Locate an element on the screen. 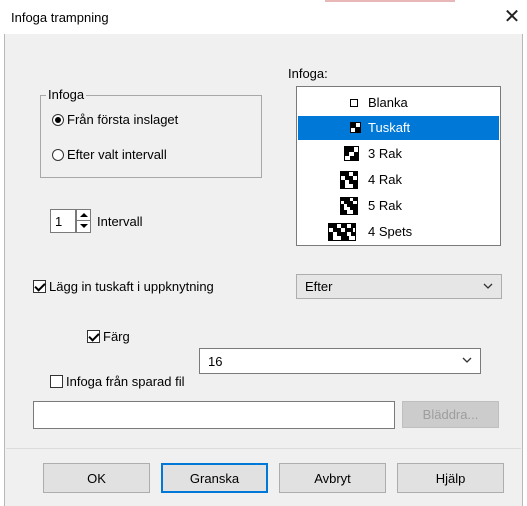 Image resolution: width=527 pixels, height=506 pixels. radio-after-interval: Efter valt intervall is located at coordinates (109, 154).